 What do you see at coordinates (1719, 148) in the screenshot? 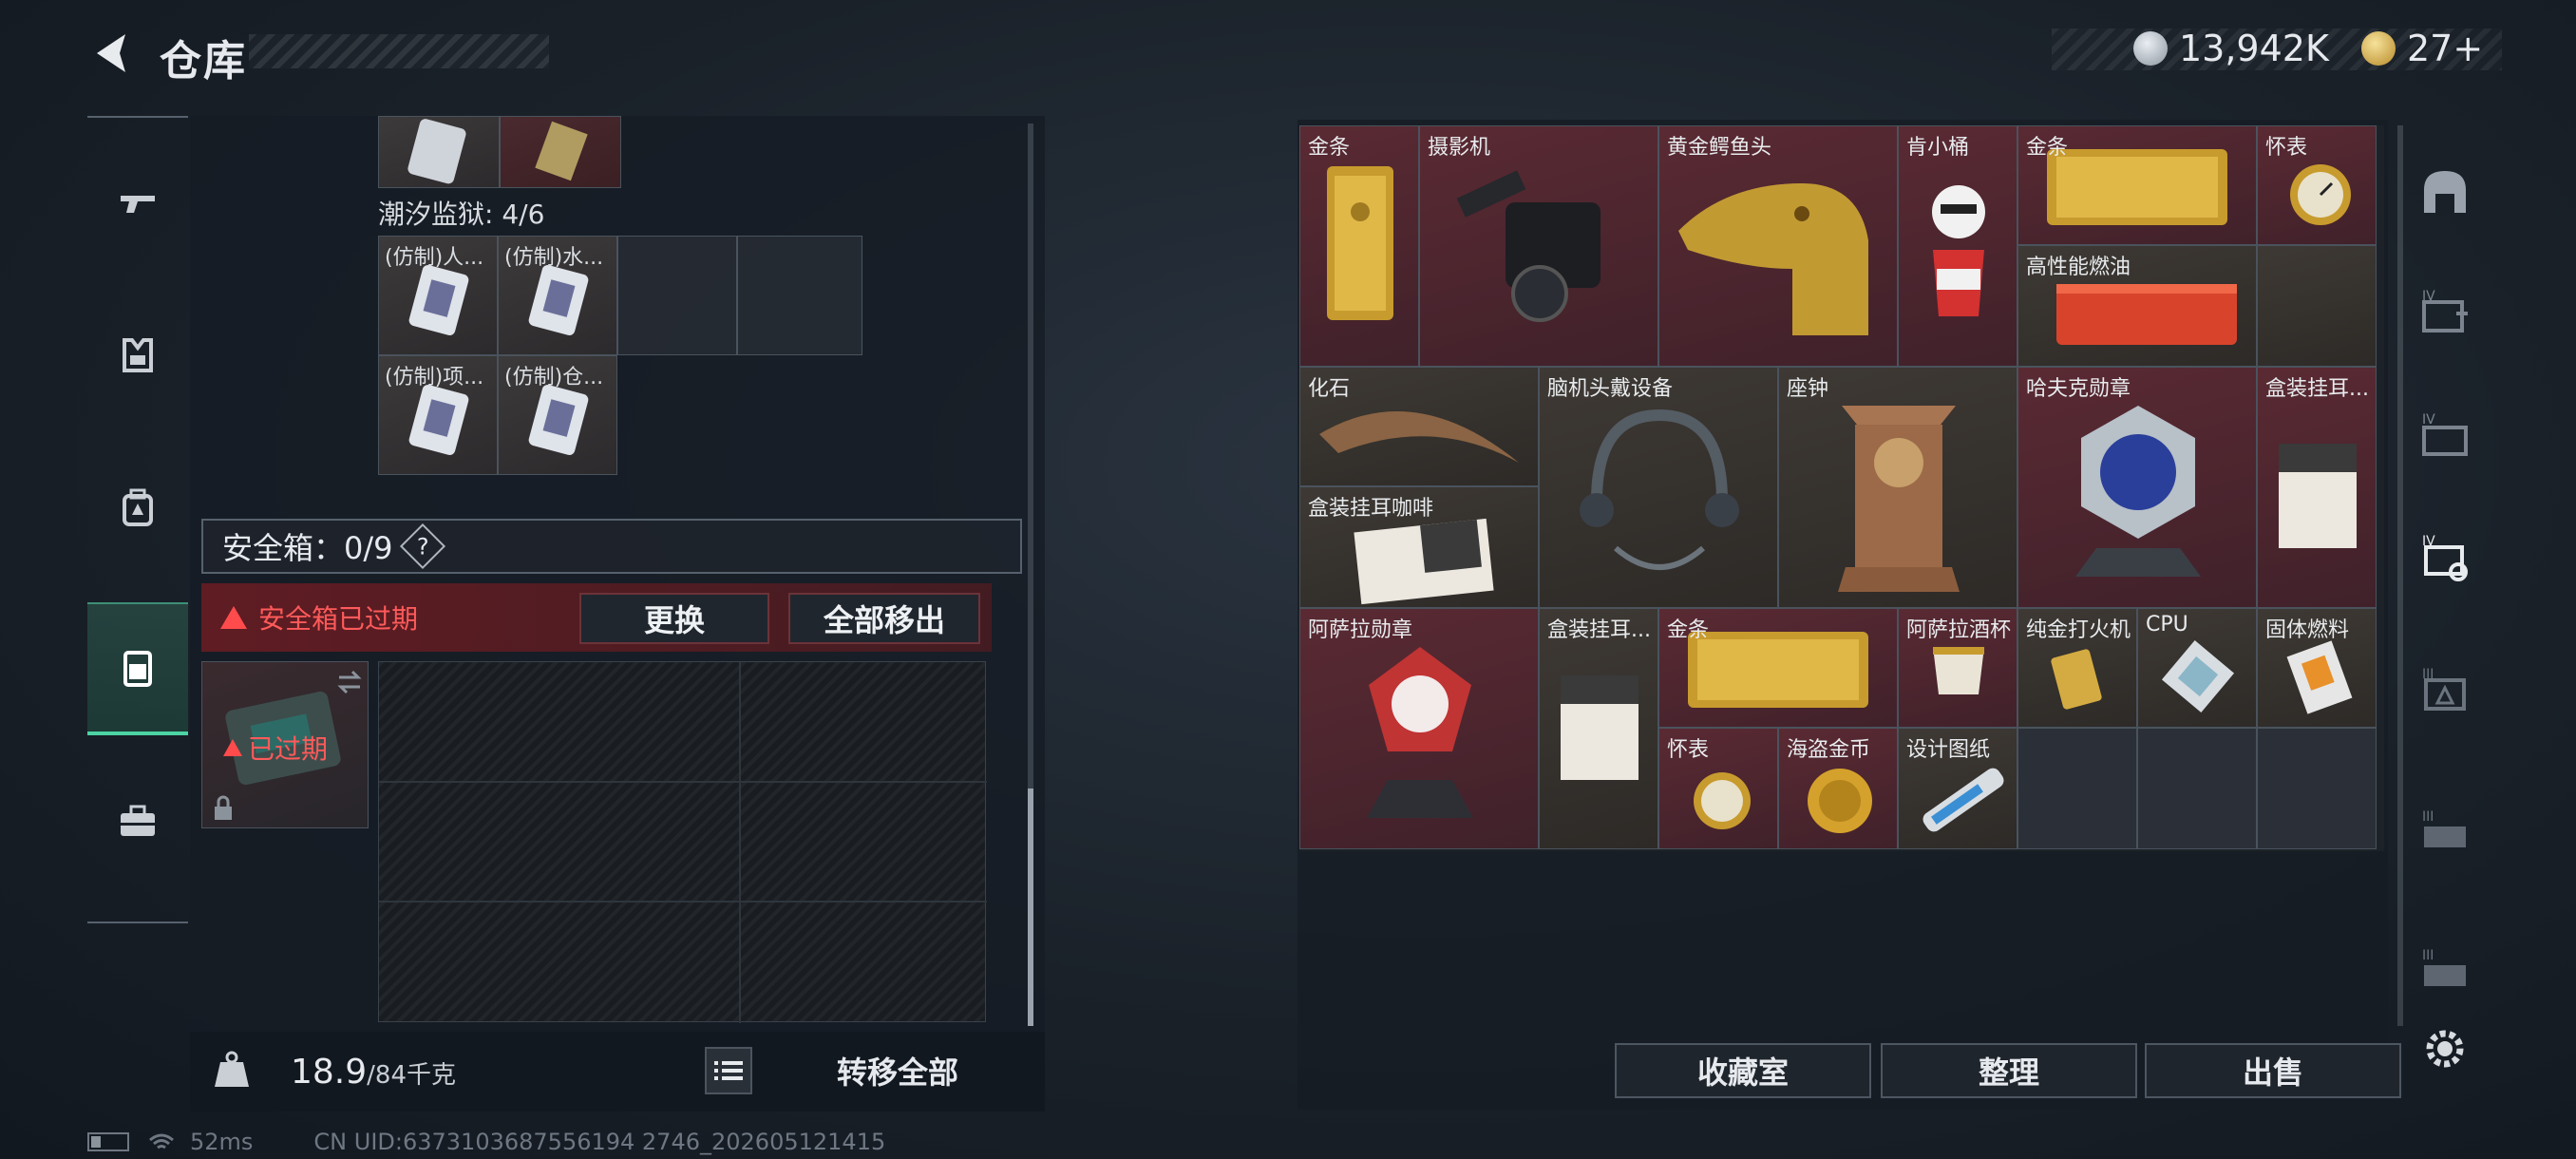
I see `item-label: 黄金鳄鱼头` at bounding box center [1719, 148].